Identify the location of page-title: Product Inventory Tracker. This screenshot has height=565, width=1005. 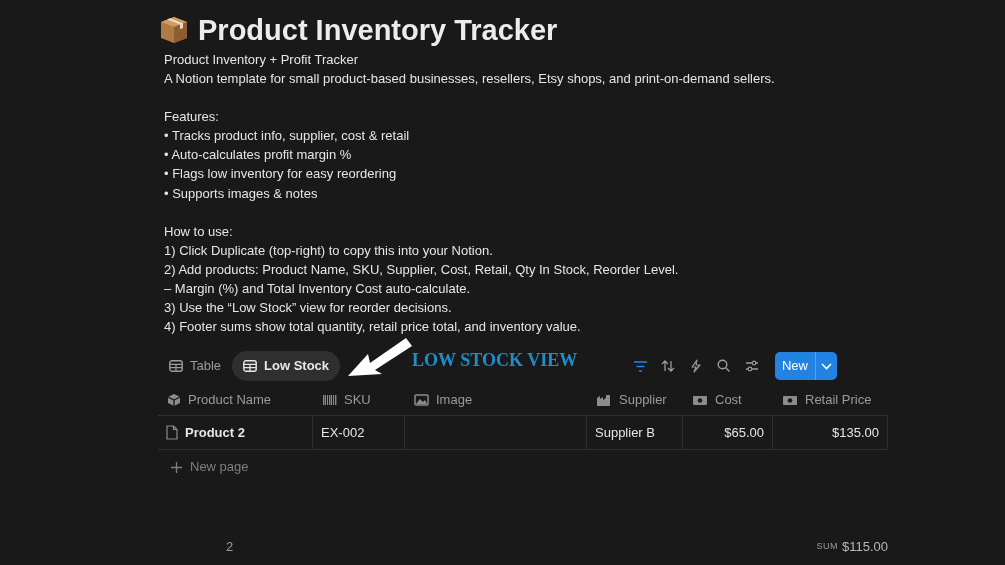
(378, 30).